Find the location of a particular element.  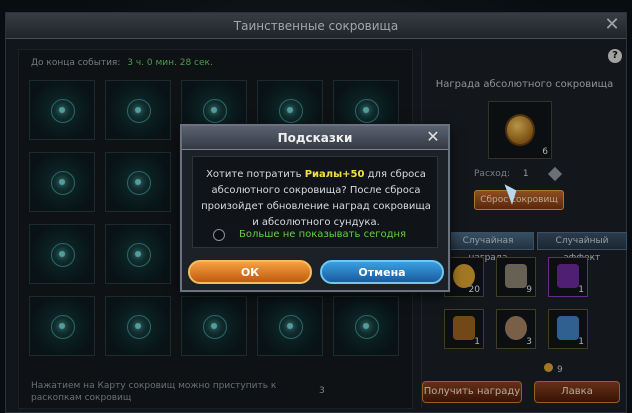

dialog-title: Подсказки is located at coordinates (315, 138).